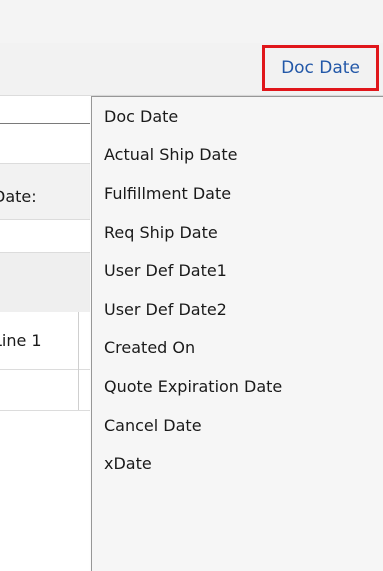  What do you see at coordinates (320, 68) in the screenshot?
I see `doc-date-link: Doc Date` at bounding box center [320, 68].